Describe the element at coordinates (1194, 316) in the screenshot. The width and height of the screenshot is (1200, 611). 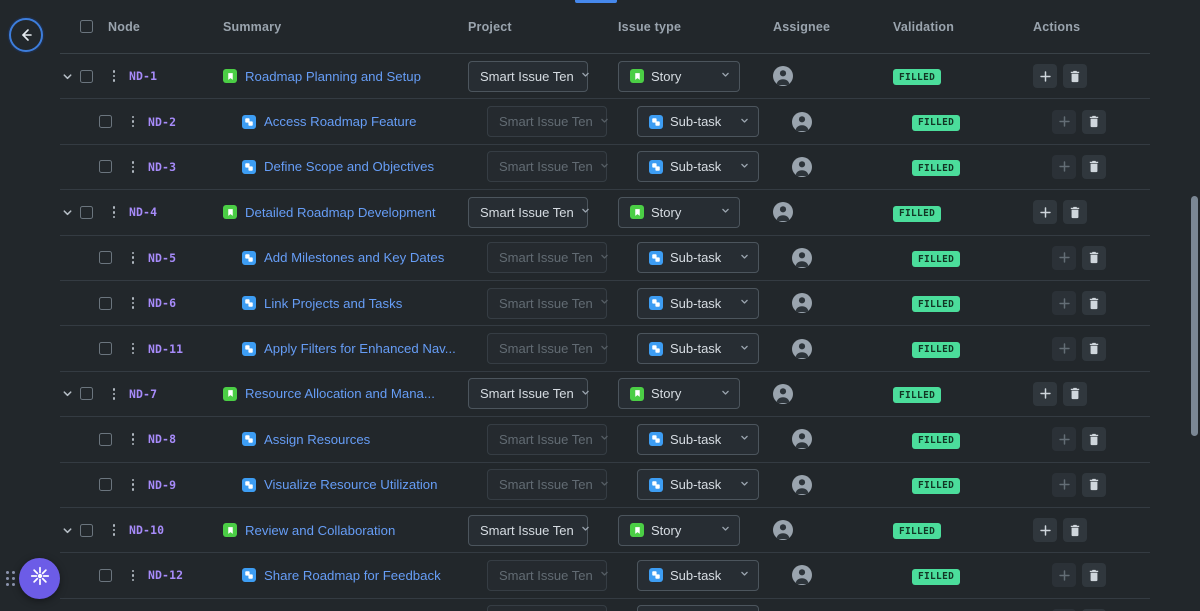
I see `vertical-scrollbar-thumb` at that location.